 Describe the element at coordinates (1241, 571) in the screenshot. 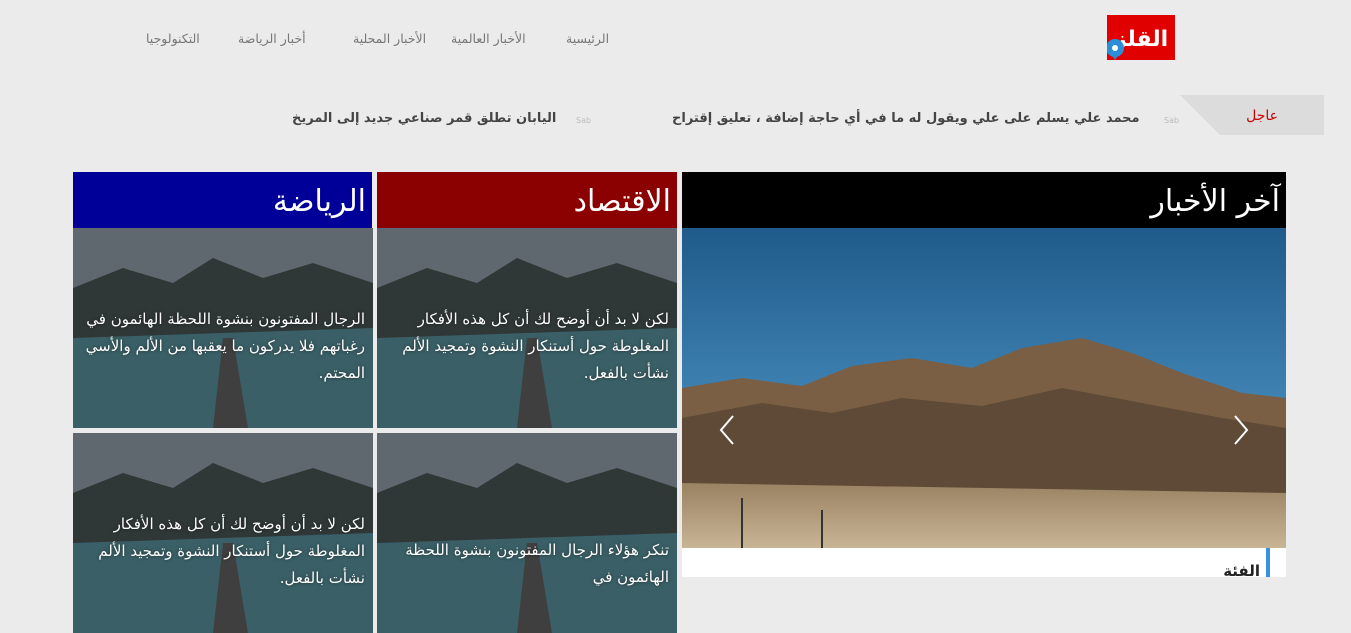

I see `latest-news-category: الفئة` at that location.